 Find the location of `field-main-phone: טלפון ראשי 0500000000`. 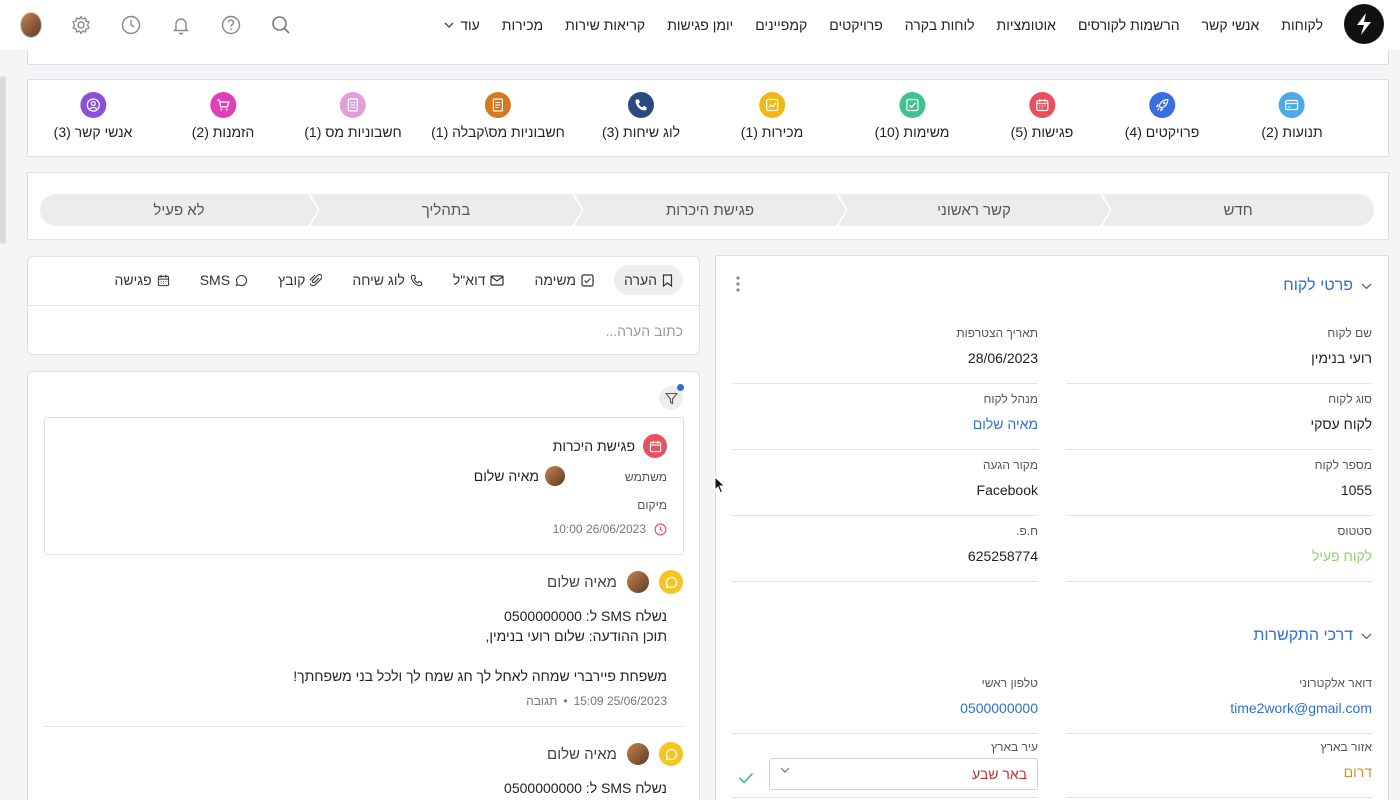

field-main-phone: טלפון ראשי 0500000000 is located at coordinates (885, 701).